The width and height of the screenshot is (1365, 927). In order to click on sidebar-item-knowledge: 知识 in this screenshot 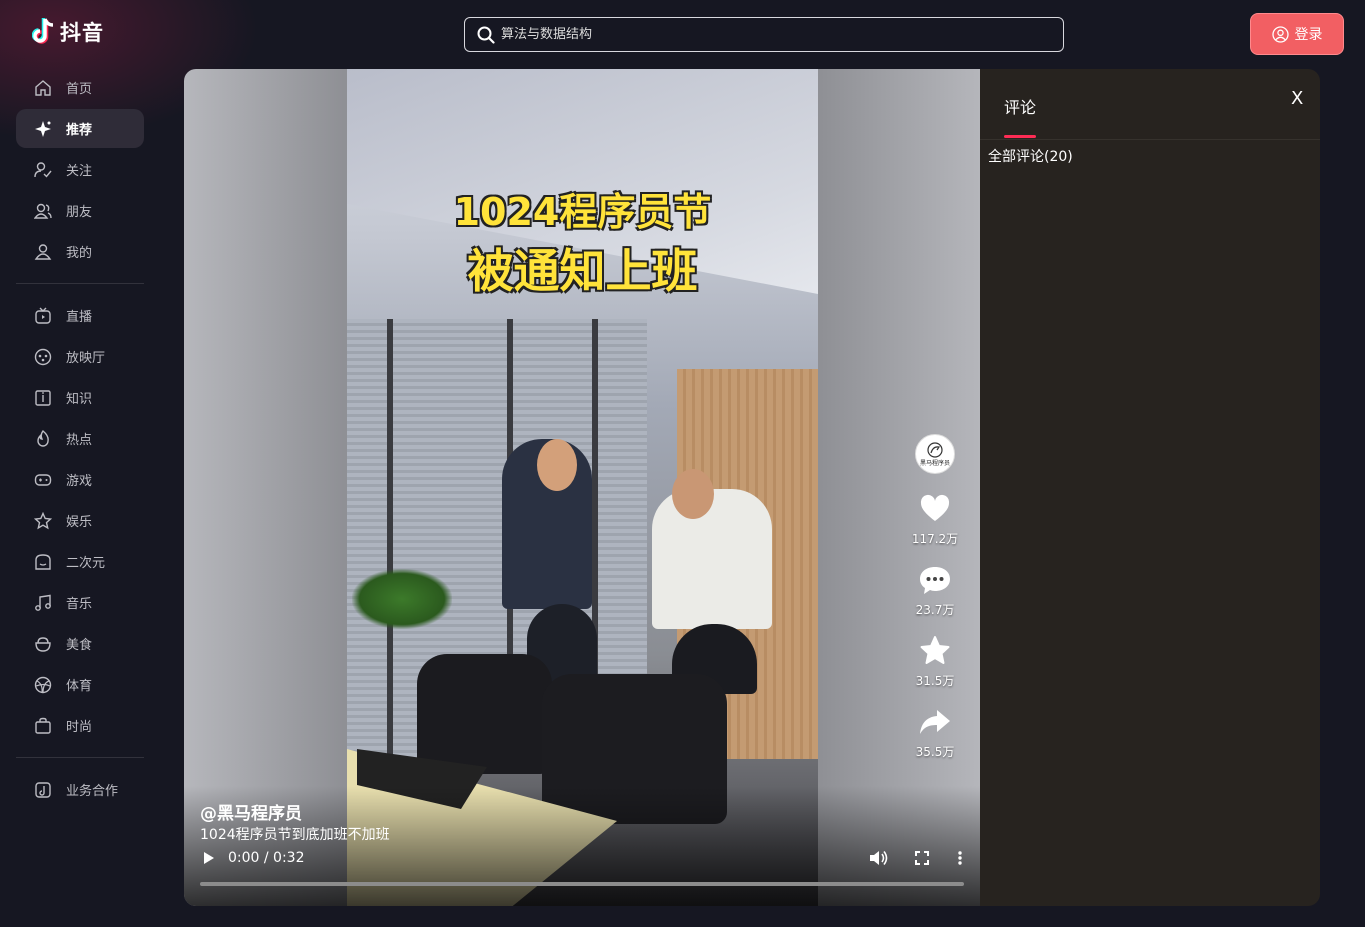, I will do `click(80, 397)`.